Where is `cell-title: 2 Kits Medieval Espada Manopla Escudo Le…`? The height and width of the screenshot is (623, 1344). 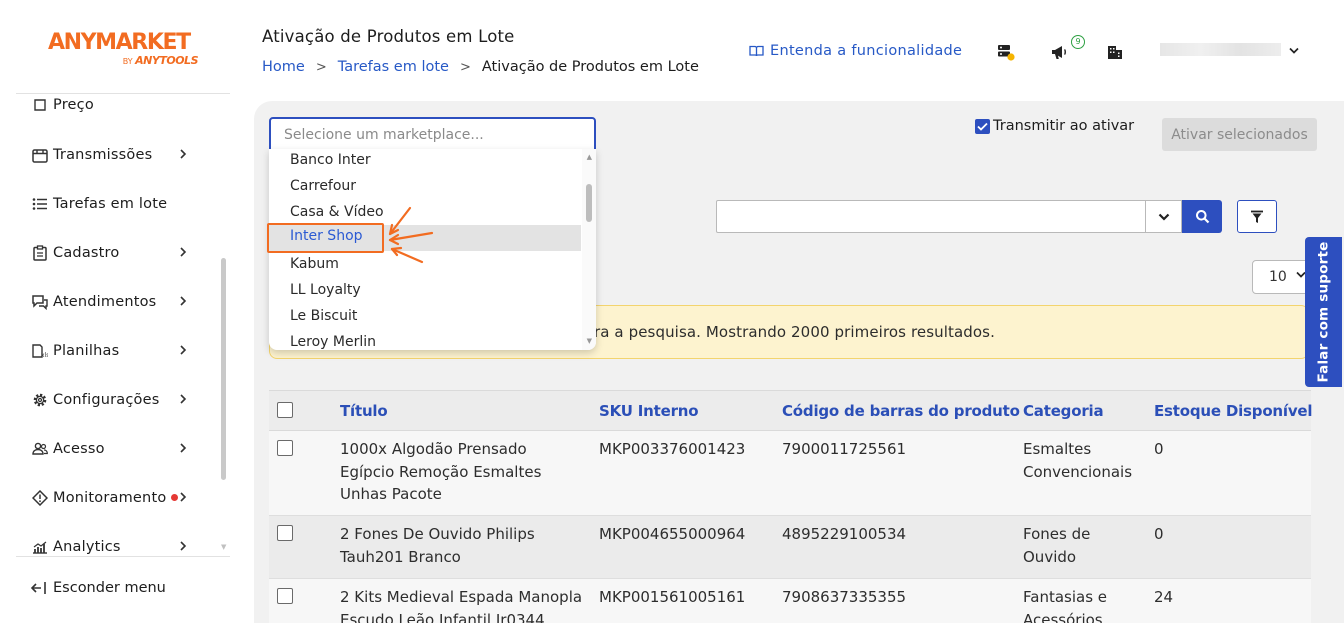 cell-title: 2 Kits Medieval Espada Manopla Escudo Le… is located at coordinates (461, 604).